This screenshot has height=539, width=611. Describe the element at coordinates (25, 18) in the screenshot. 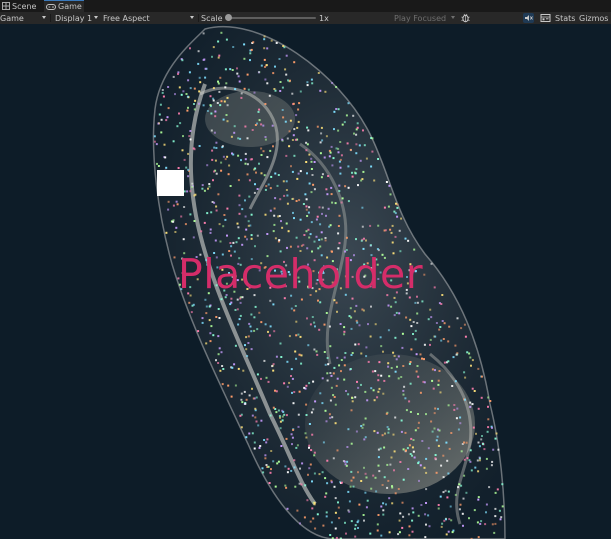

I see `view-select: Game` at that location.